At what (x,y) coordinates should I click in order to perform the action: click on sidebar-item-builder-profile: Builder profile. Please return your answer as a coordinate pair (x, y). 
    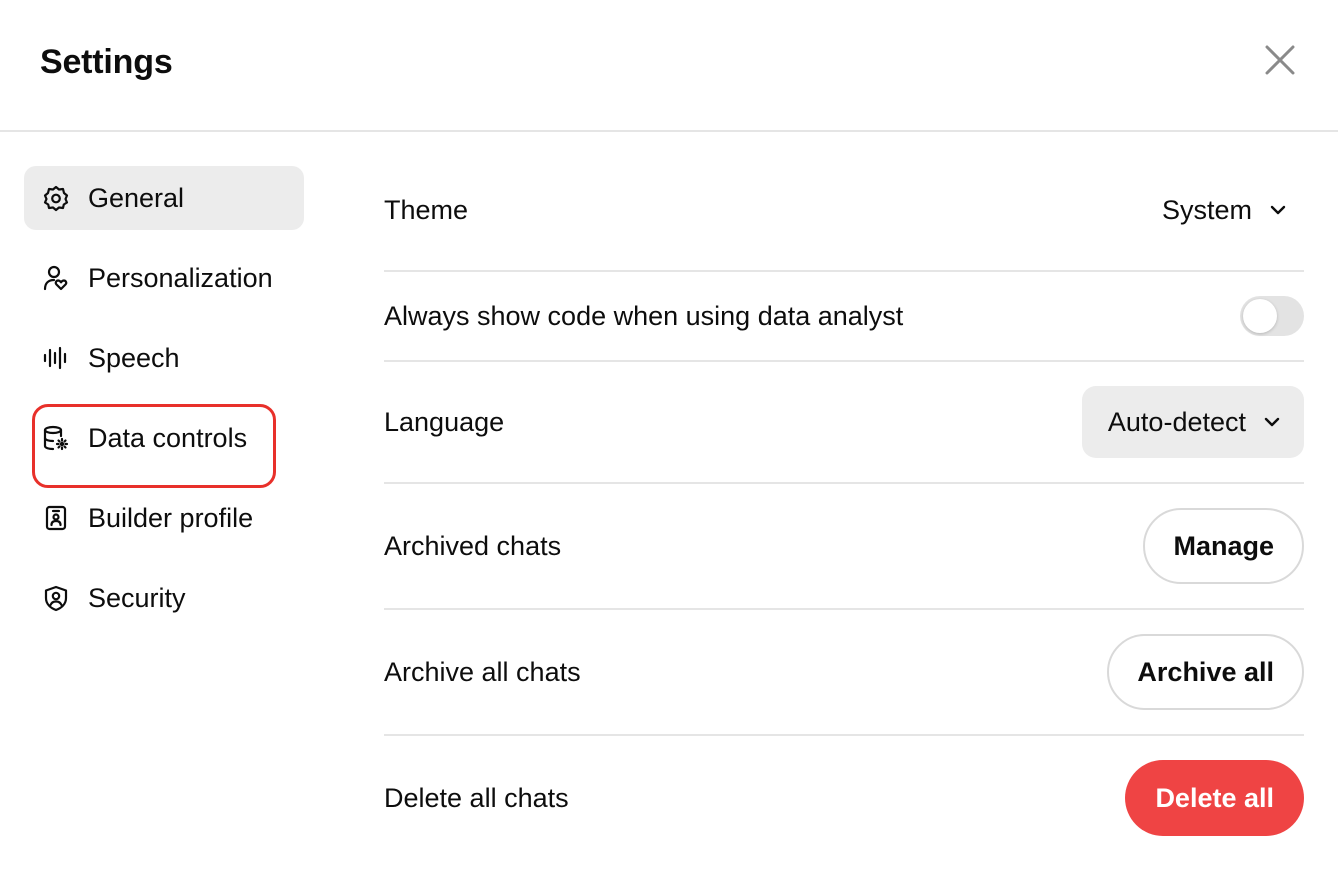
    Looking at the image, I should click on (164, 518).